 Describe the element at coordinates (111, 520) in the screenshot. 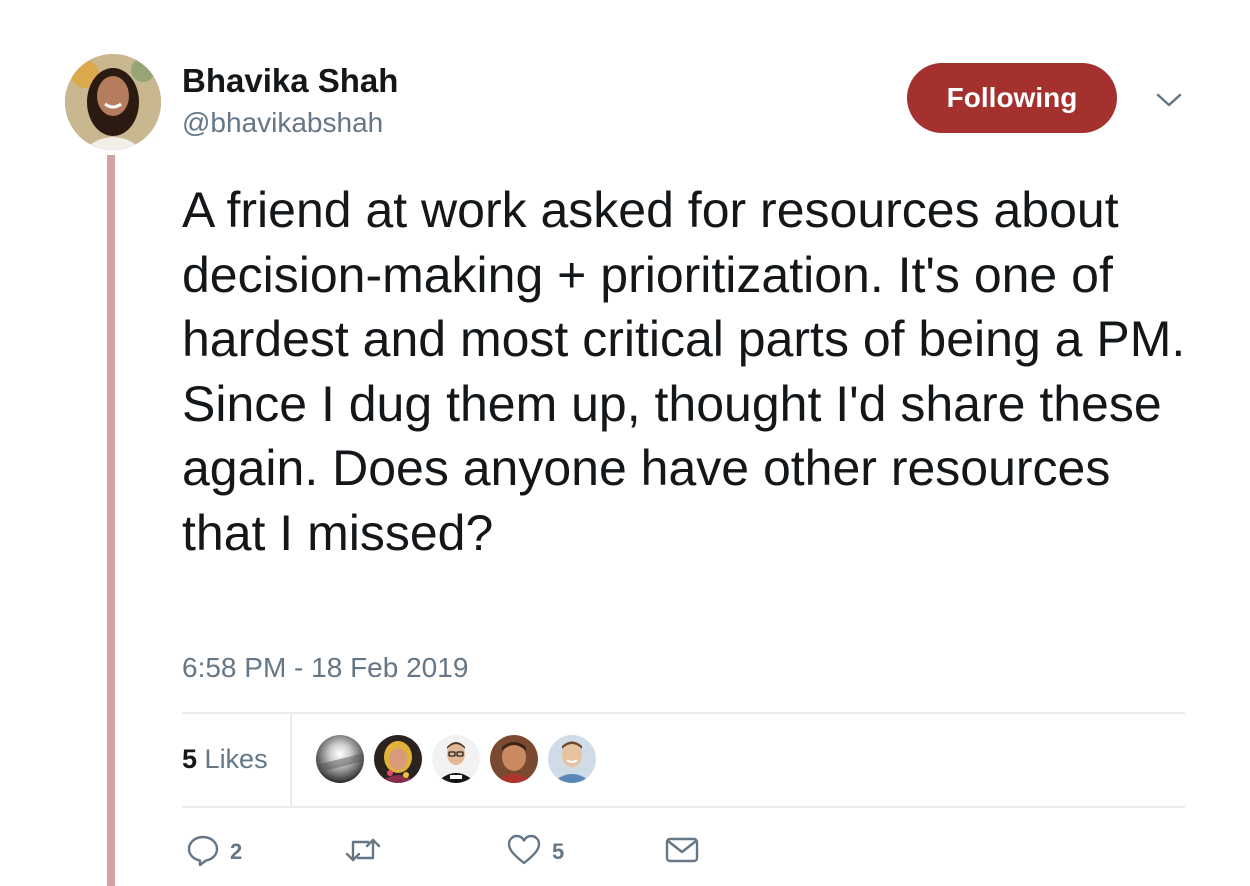

I see `thread-line` at that location.